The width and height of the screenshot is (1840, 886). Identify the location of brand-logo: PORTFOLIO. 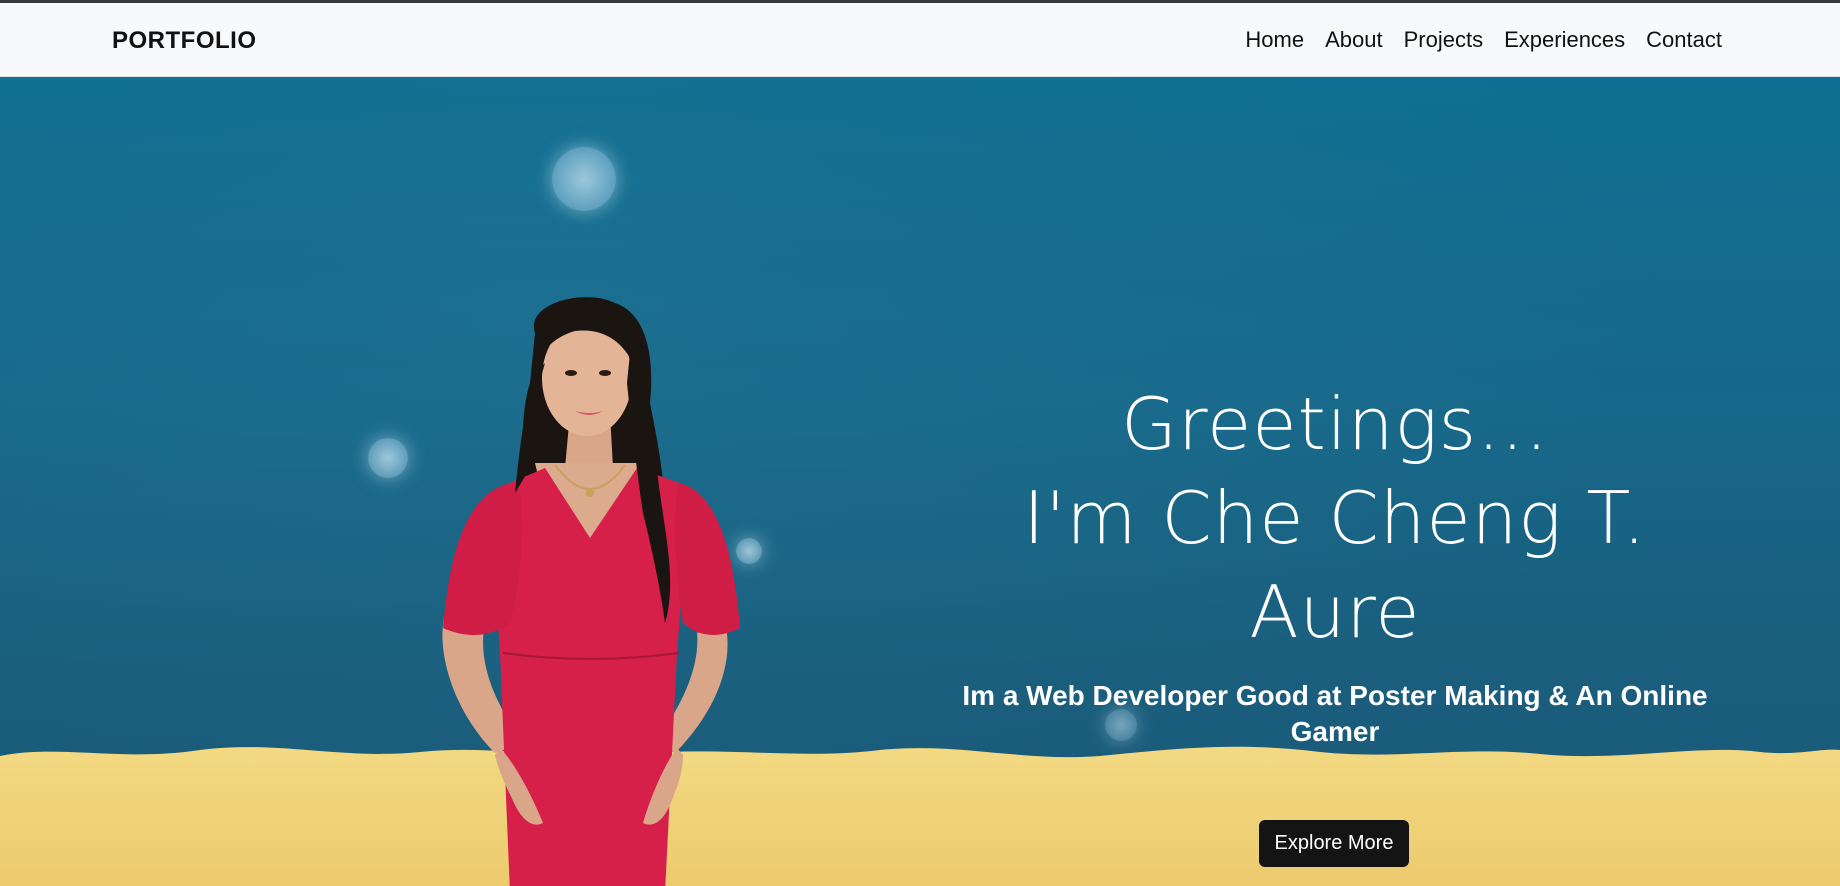
(184, 41).